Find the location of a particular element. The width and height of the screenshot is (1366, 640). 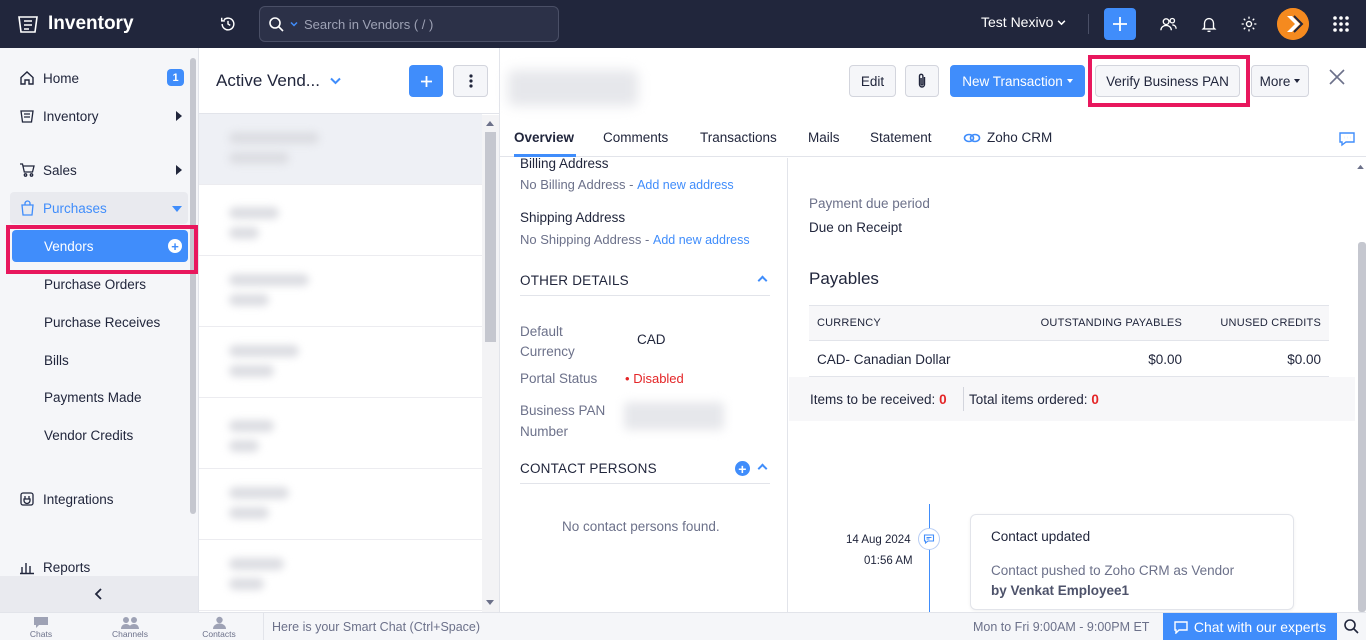

sidebar-item-vendors: Vendors + is located at coordinates (100, 246).